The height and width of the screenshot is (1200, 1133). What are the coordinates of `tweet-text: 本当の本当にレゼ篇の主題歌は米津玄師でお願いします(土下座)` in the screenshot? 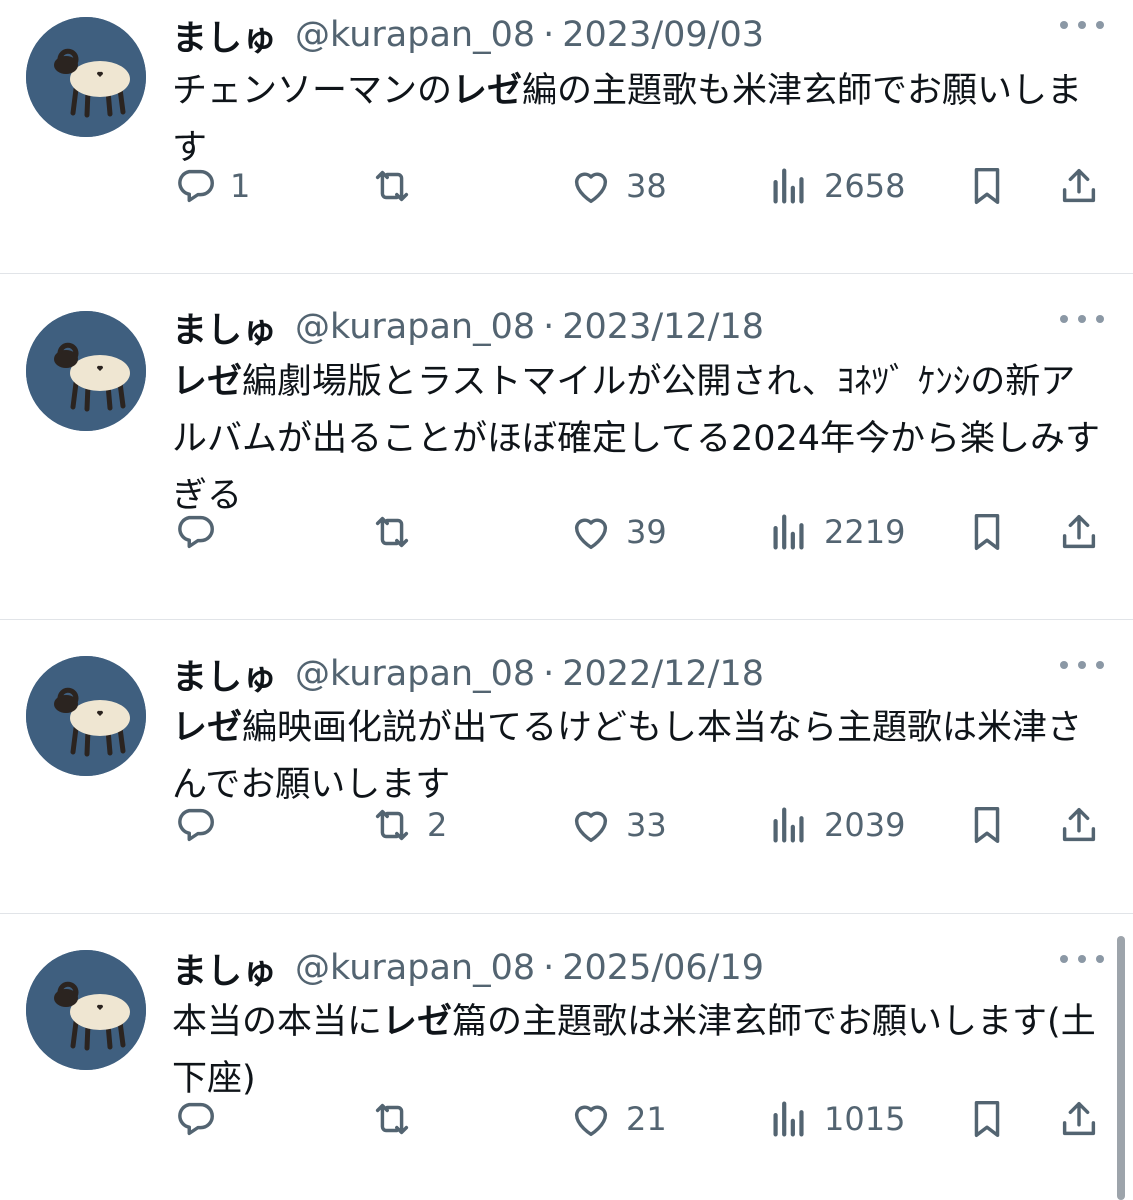 It's located at (637, 1051).